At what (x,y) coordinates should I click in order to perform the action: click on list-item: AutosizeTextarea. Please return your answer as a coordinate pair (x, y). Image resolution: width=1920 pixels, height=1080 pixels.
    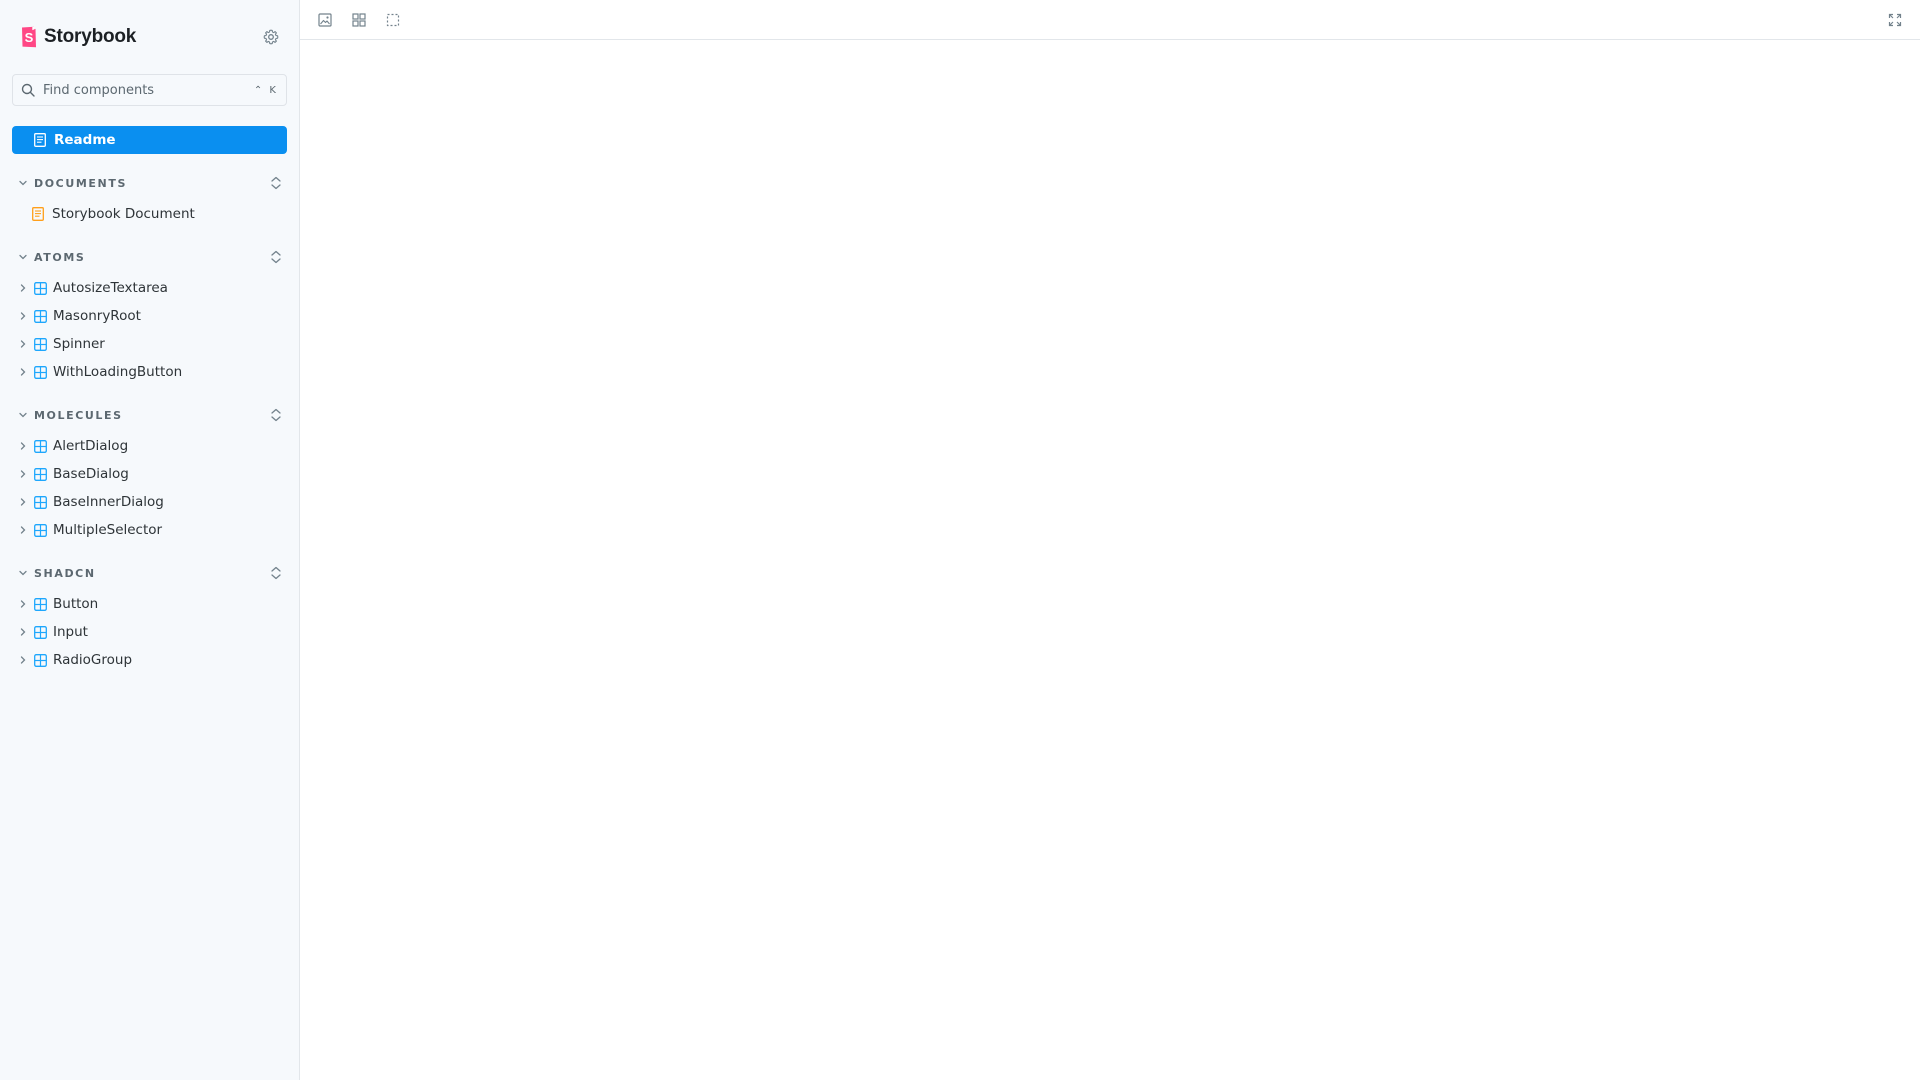
    Looking at the image, I should click on (149, 288).